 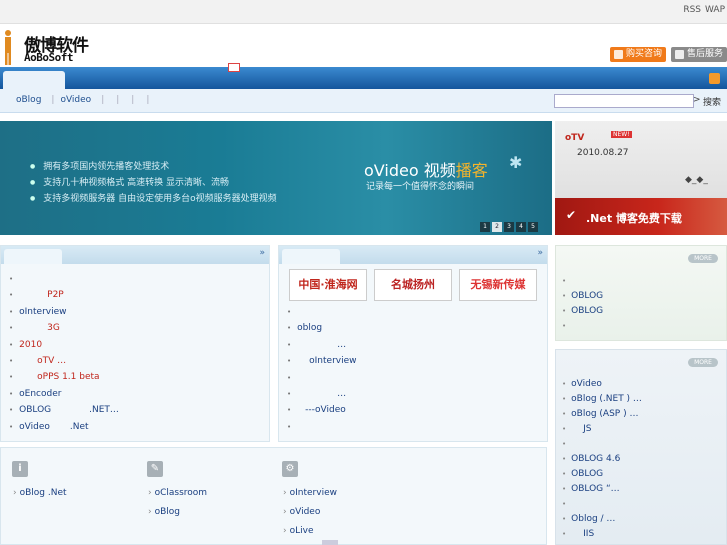 I want to click on after-sale-button: 售后服务, so click(x=699, y=54).